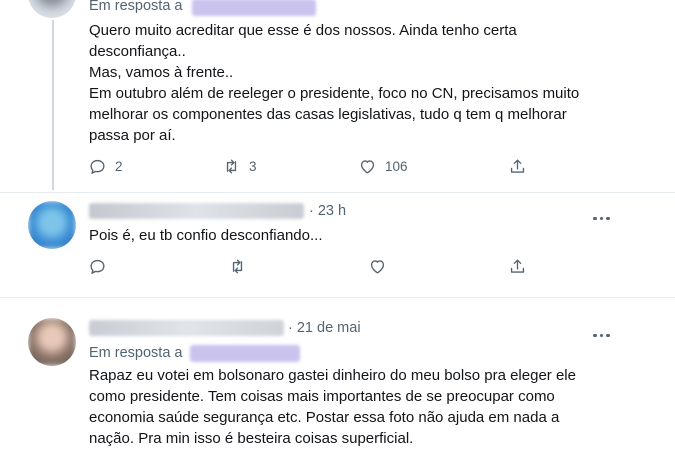  Describe the element at coordinates (383, 166) in the screenshot. I see `like-button: 106` at that location.